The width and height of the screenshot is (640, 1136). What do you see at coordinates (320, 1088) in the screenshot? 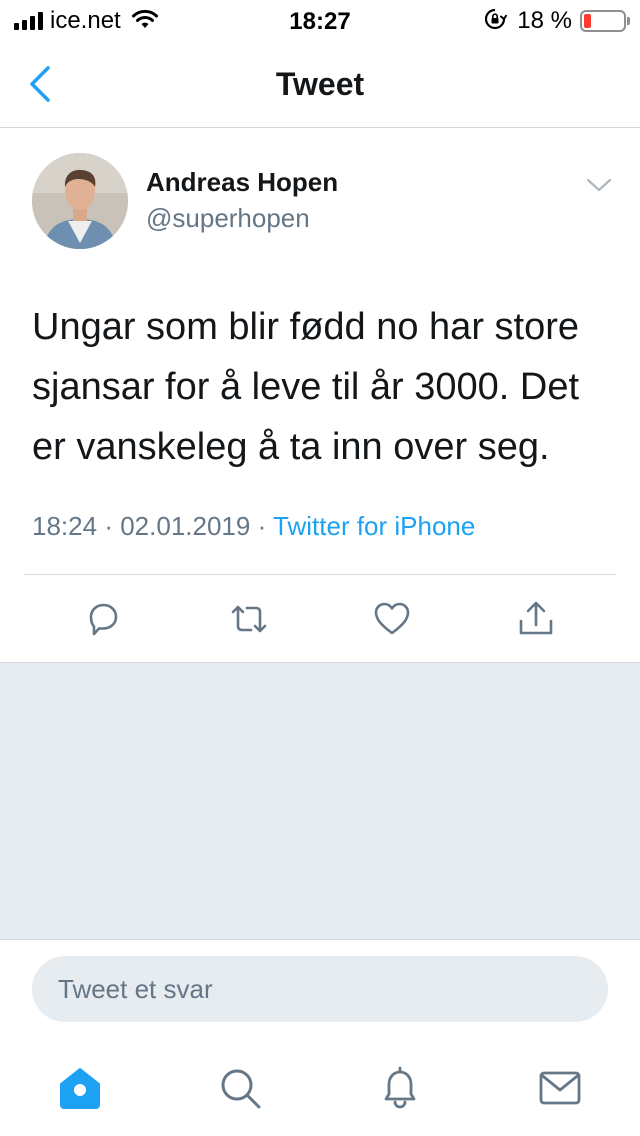
I see `tab-bar` at bounding box center [320, 1088].